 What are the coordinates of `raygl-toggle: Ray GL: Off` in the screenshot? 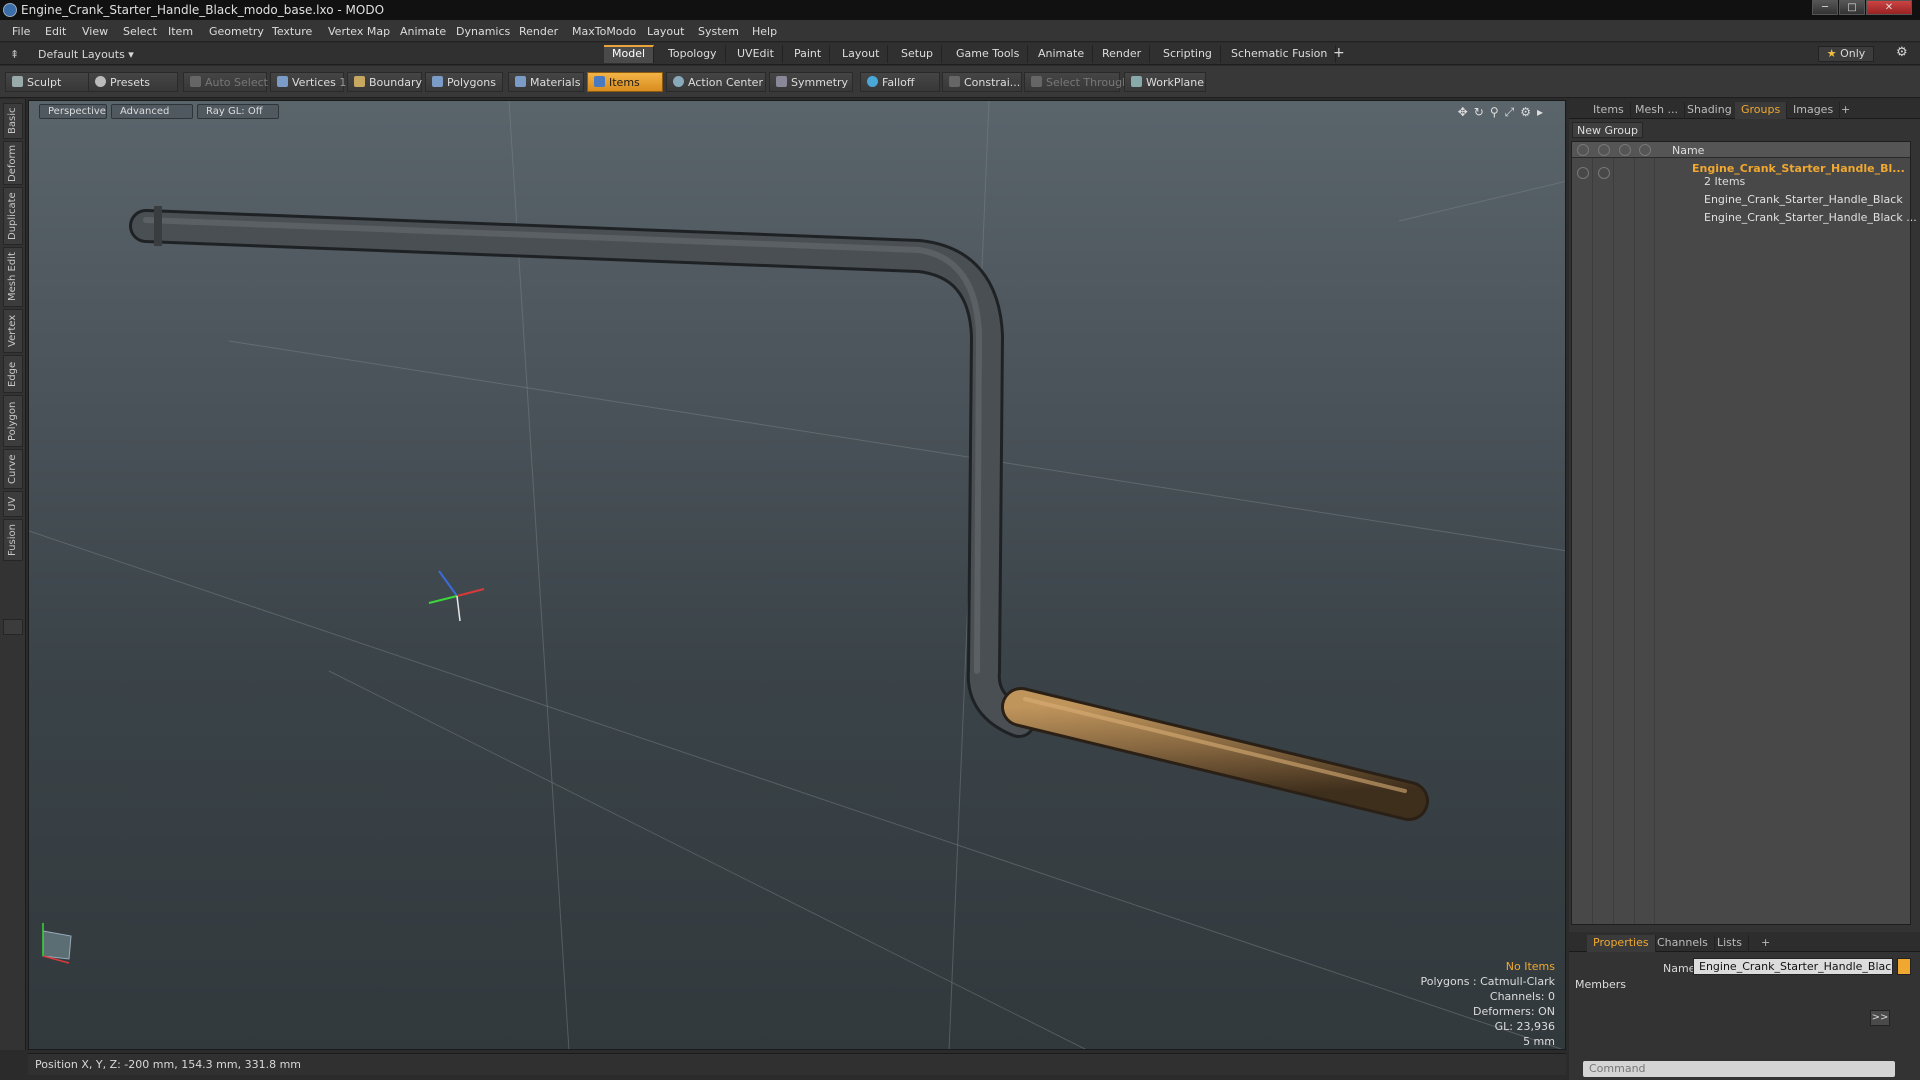 It's located at (238, 111).